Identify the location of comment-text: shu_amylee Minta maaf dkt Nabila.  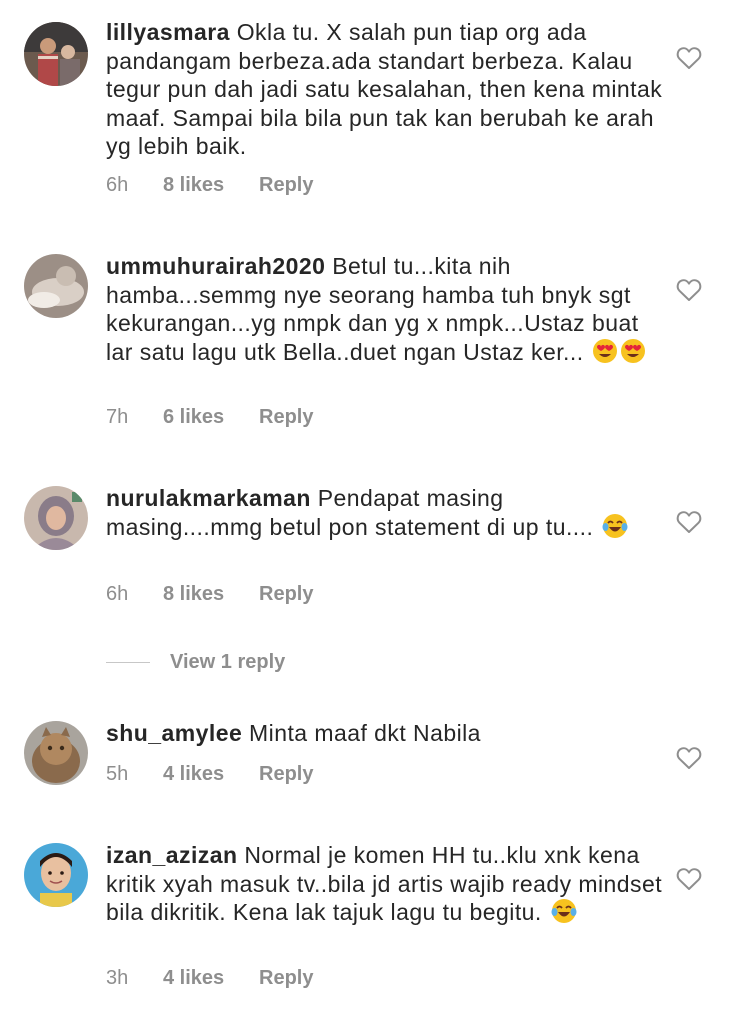
(386, 733).